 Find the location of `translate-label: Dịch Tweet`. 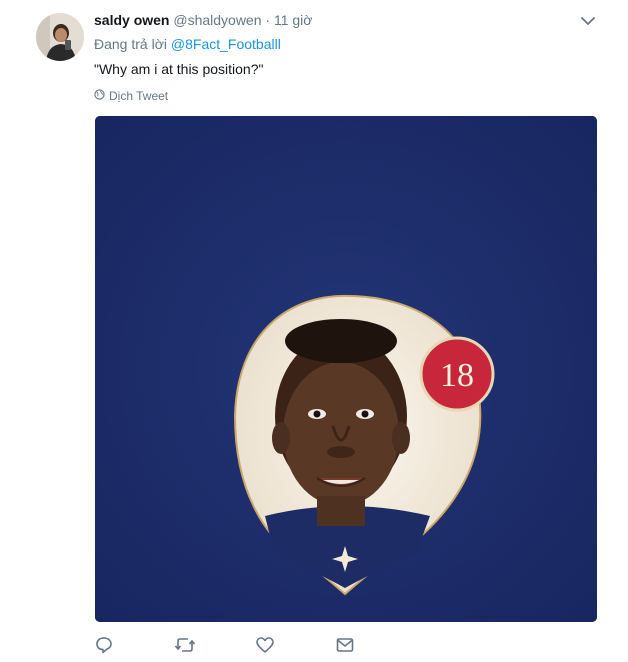

translate-label: Dịch Tweet is located at coordinates (139, 96).